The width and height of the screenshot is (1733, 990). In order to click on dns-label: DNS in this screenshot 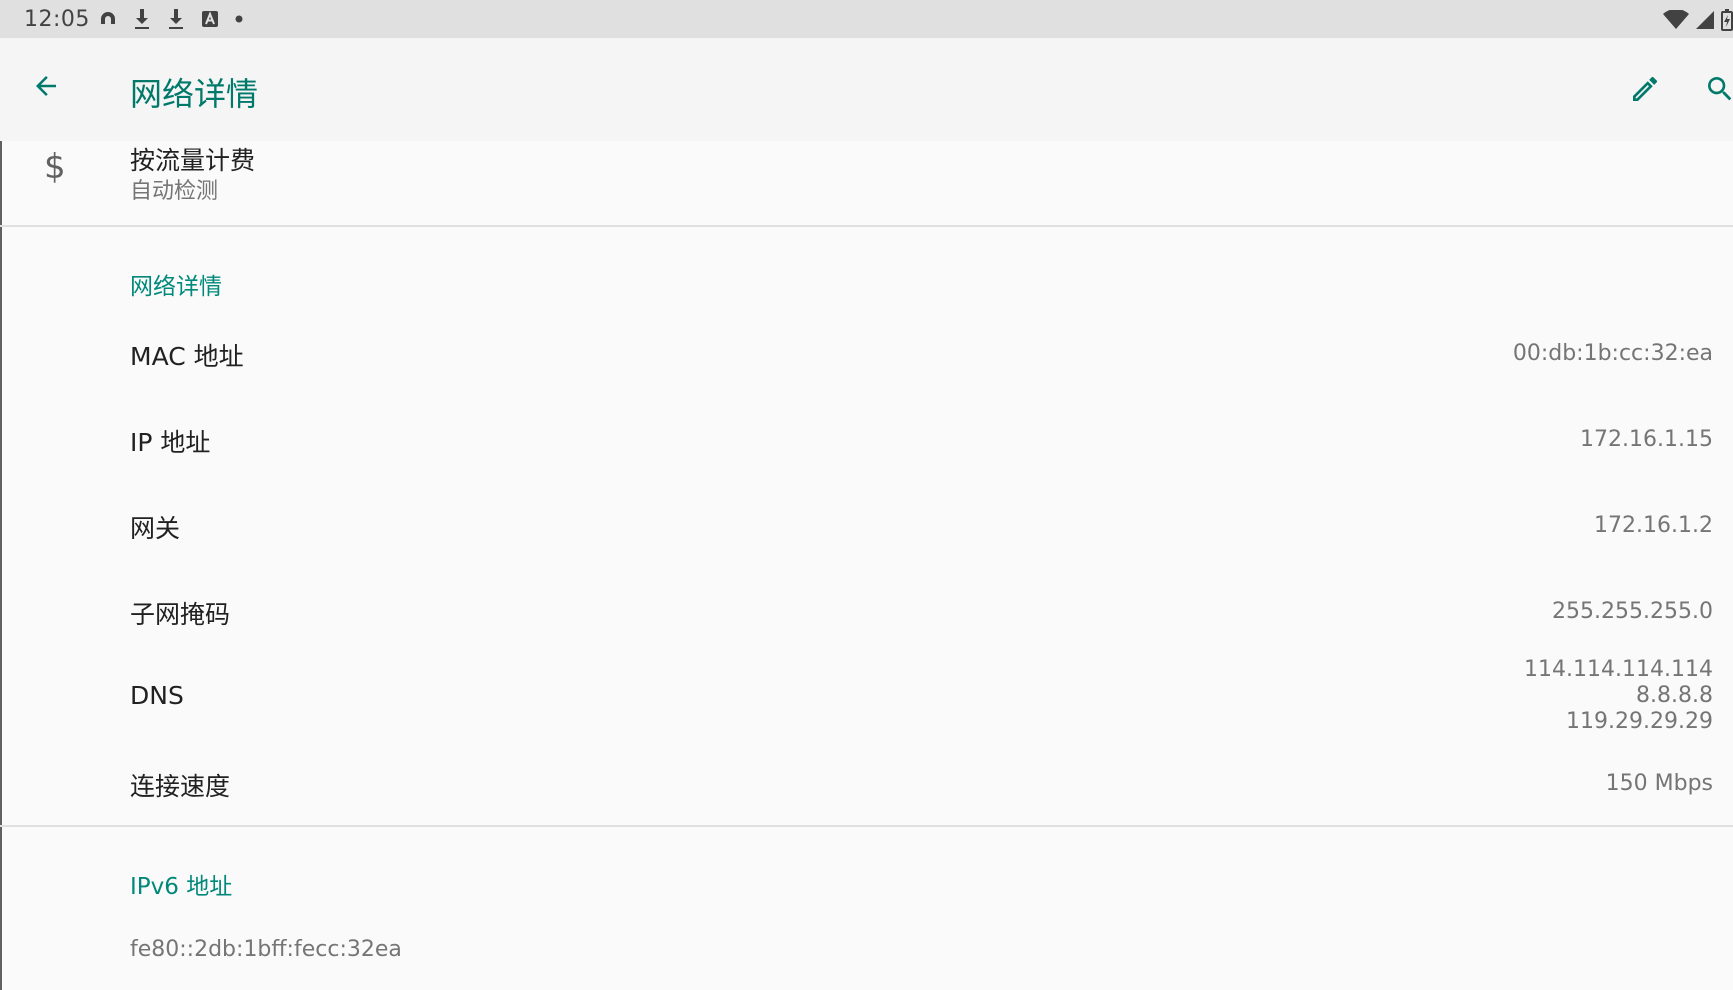, I will do `click(157, 695)`.